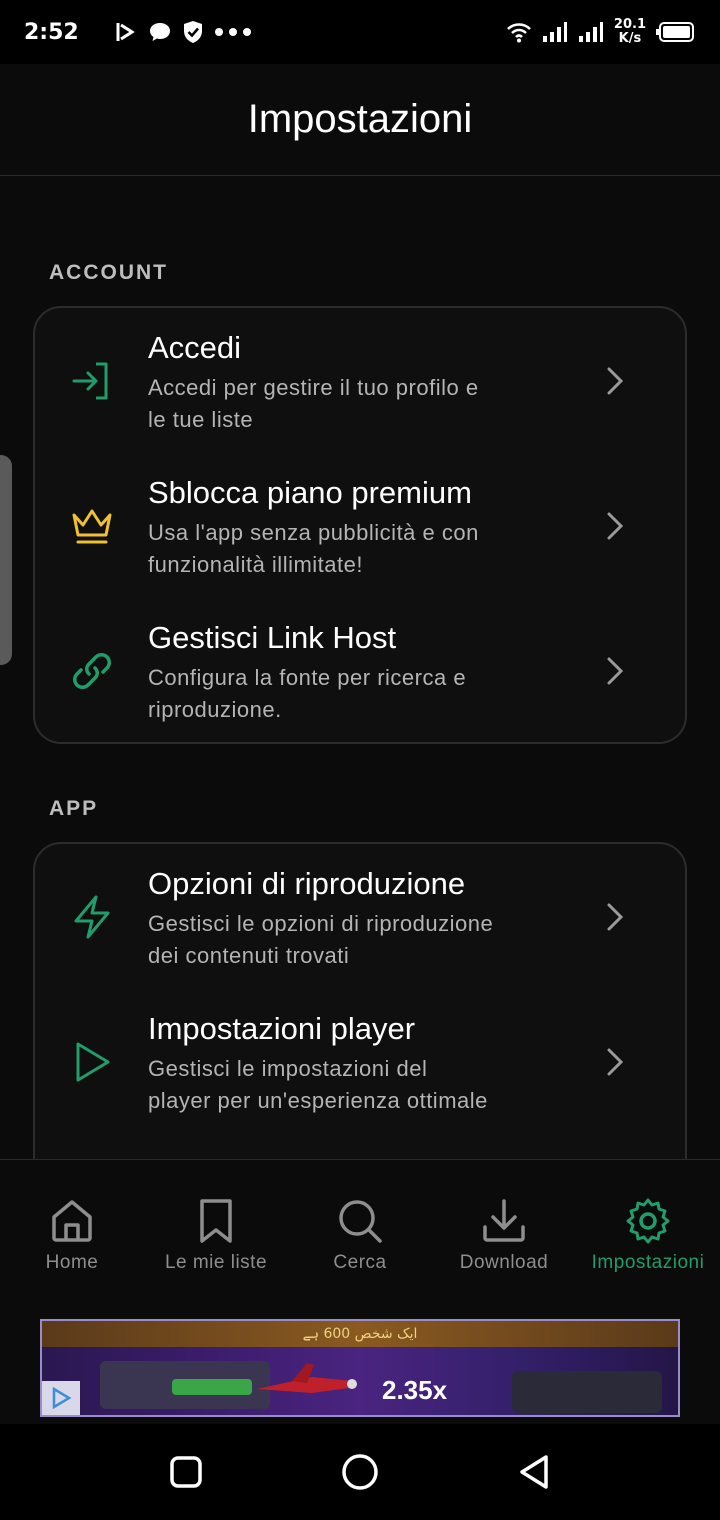 The height and width of the screenshot is (1520, 720). What do you see at coordinates (92, 526) in the screenshot?
I see `crown-icon` at bounding box center [92, 526].